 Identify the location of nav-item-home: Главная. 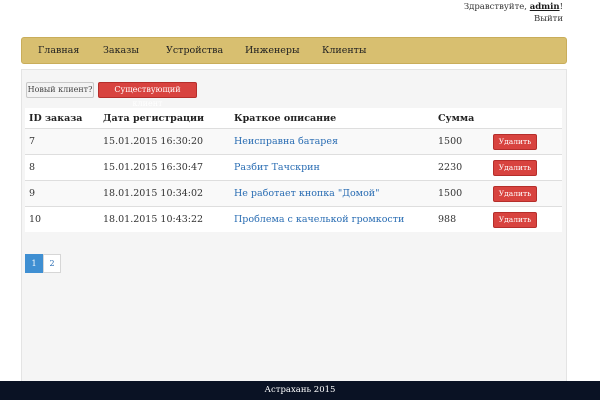
(58, 50).